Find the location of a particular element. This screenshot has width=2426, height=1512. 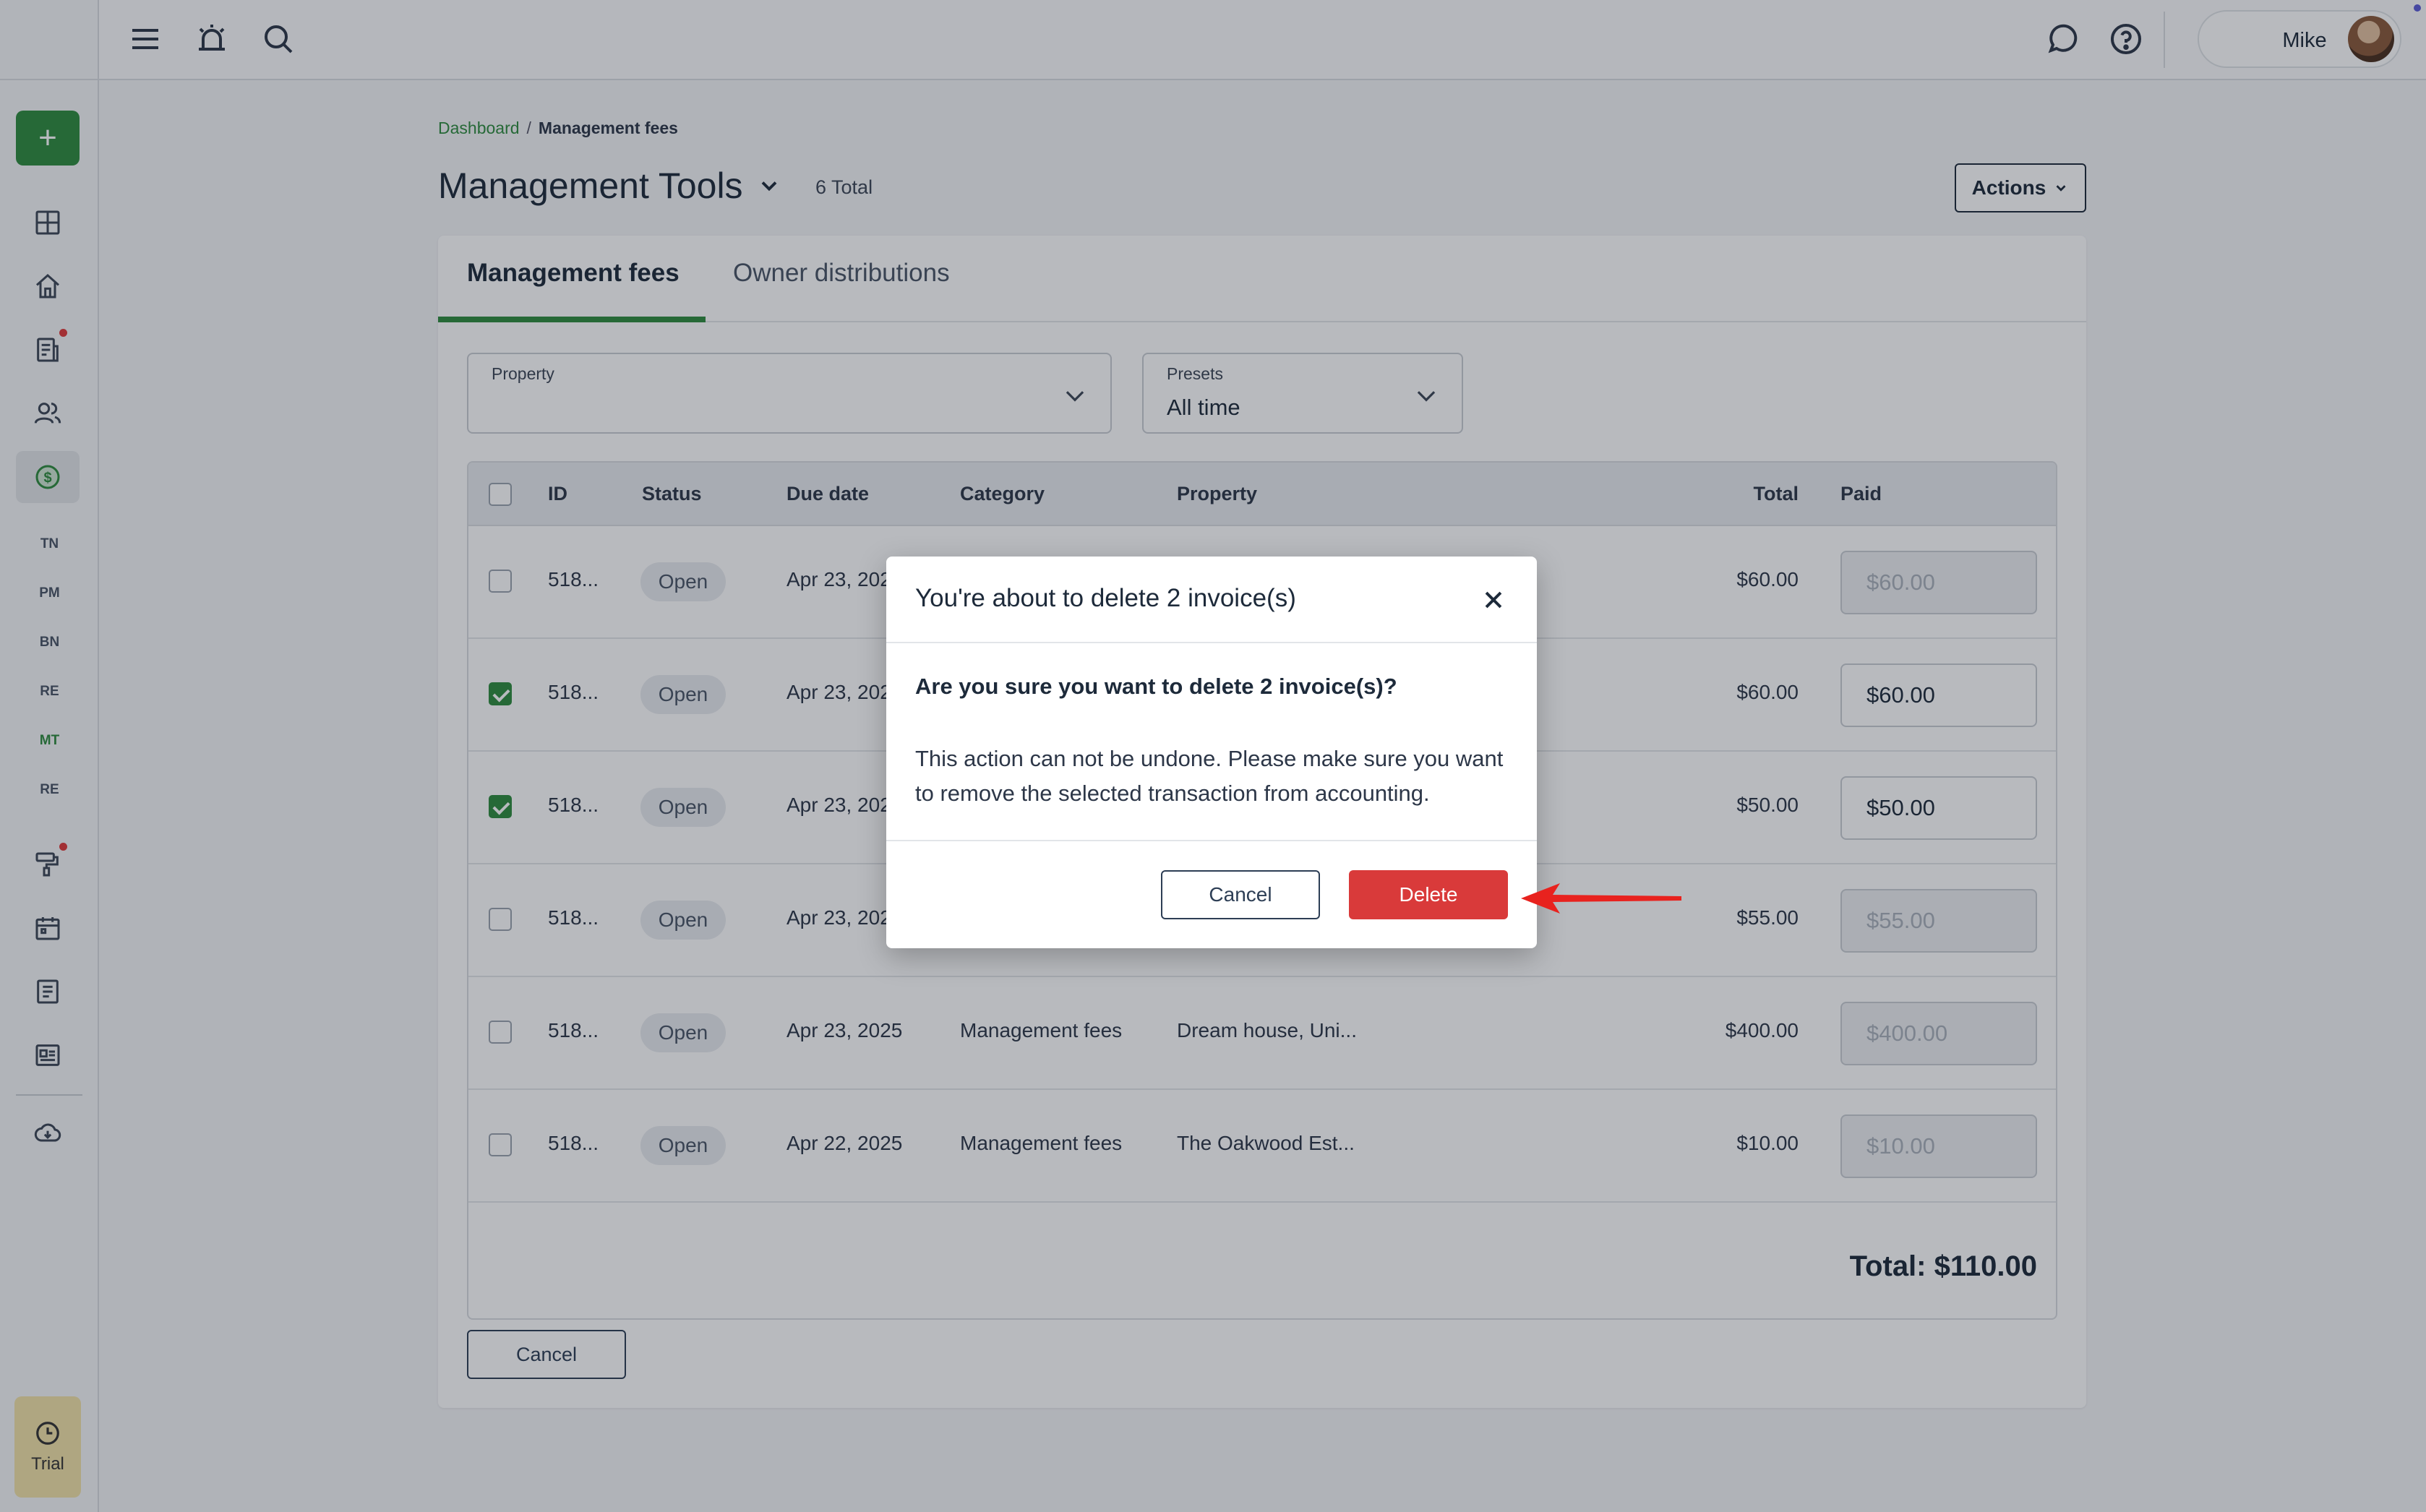

dialog-delete-button: Delete is located at coordinates (1428, 894).